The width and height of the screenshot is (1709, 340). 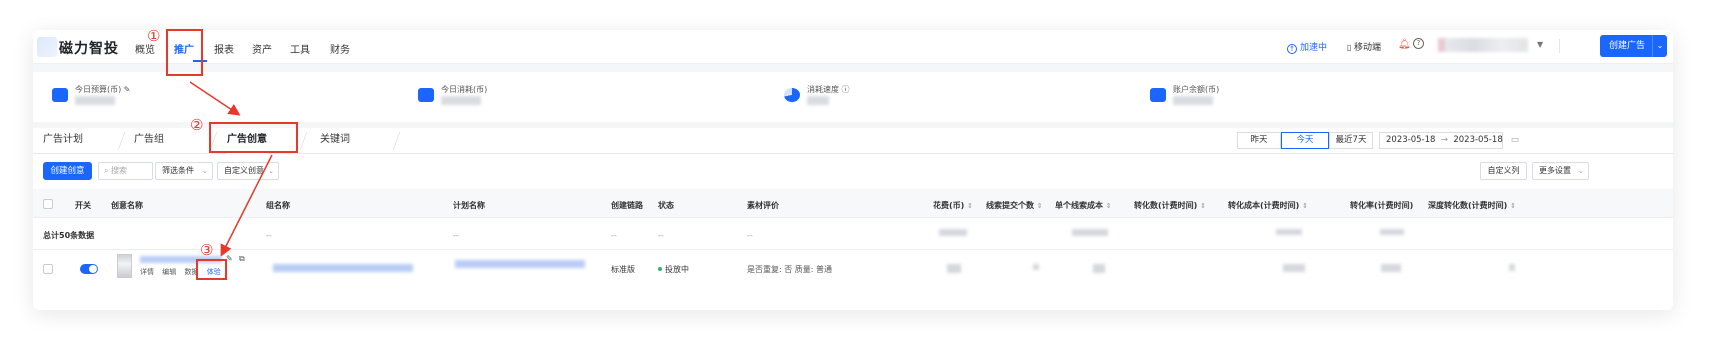 What do you see at coordinates (47, 47) in the screenshot?
I see `brand-logo-icon` at bounding box center [47, 47].